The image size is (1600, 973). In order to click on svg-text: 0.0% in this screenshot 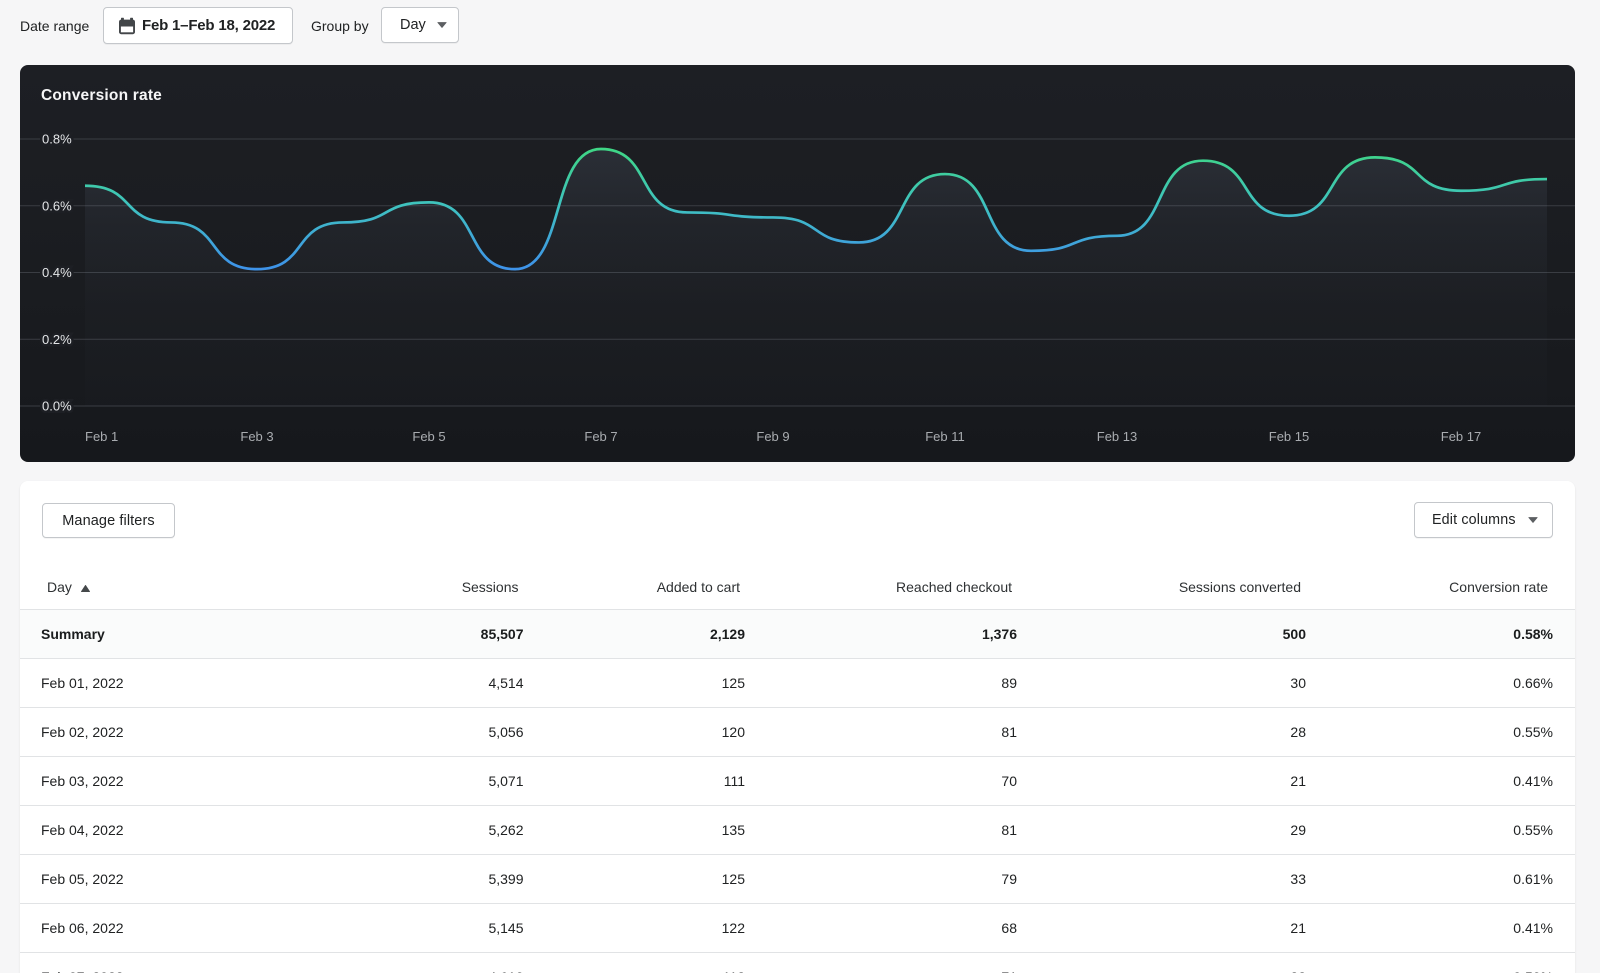, I will do `click(57, 406)`.